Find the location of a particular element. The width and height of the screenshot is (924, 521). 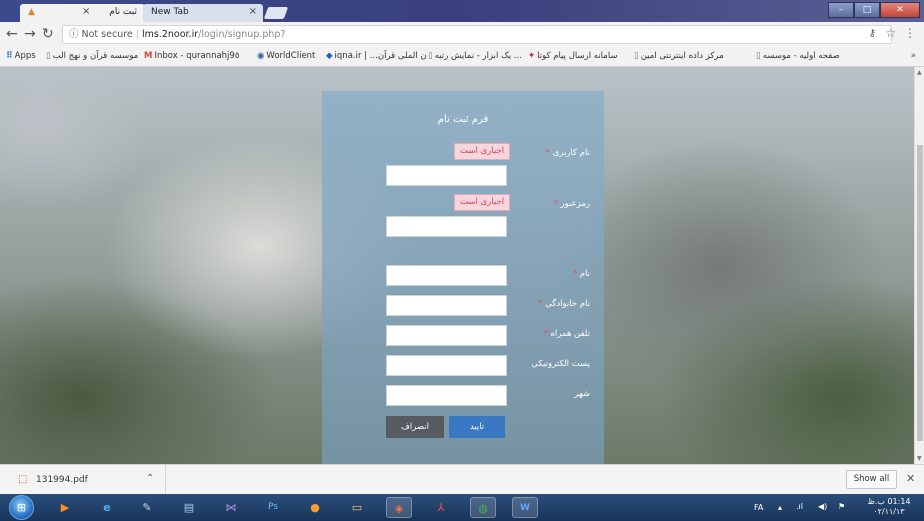

key-icon: ⚷ is located at coordinates (872, 33).